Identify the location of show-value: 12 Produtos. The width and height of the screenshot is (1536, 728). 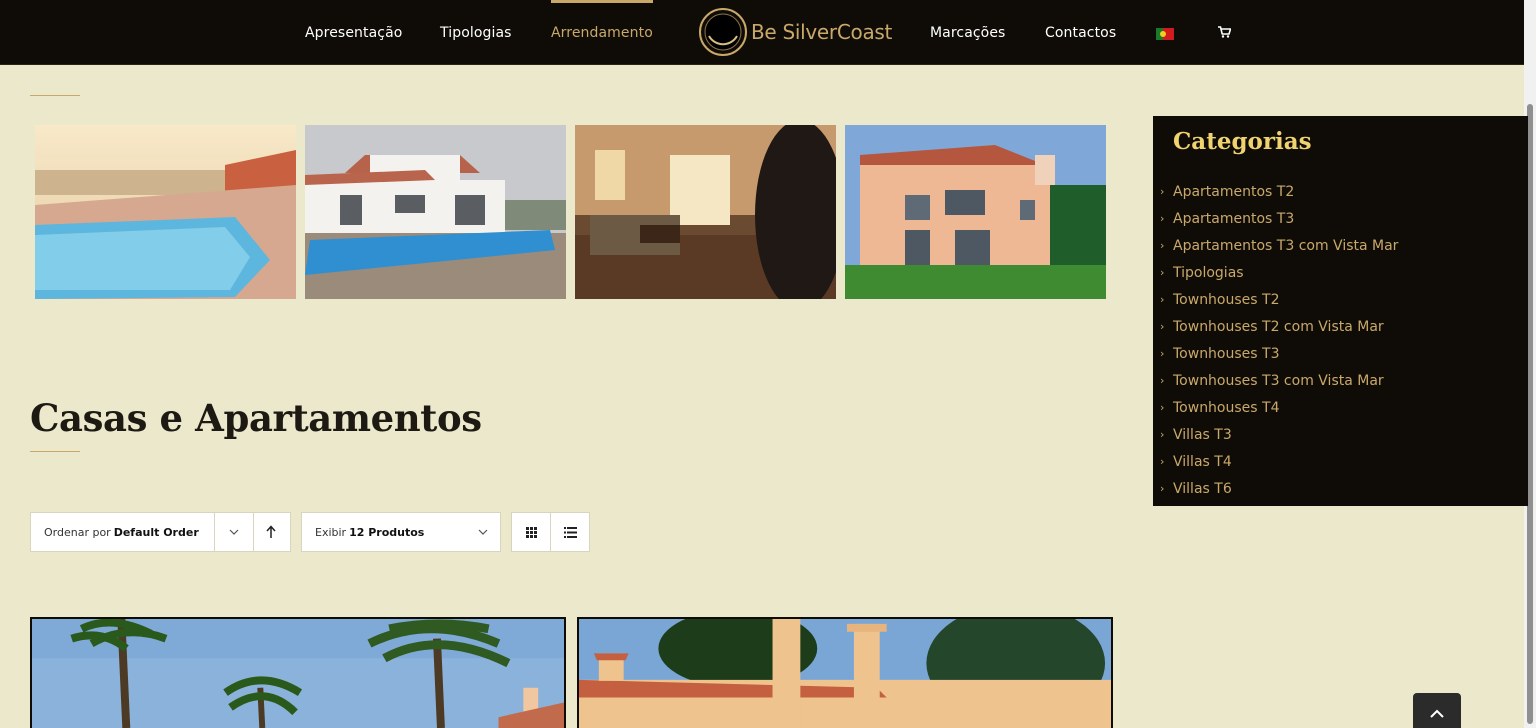
(387, 532).